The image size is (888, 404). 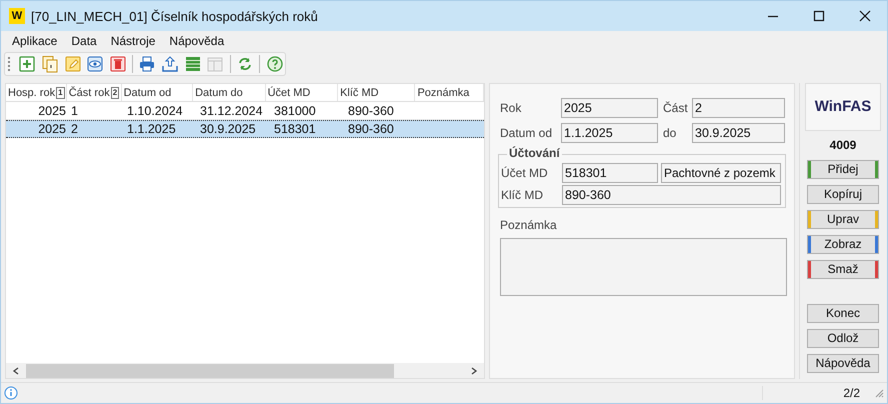 What do you see at coordinates (34, 41) in the screenshot?
I see `menu-item: Aplikace` at bounding box center [34, 41].